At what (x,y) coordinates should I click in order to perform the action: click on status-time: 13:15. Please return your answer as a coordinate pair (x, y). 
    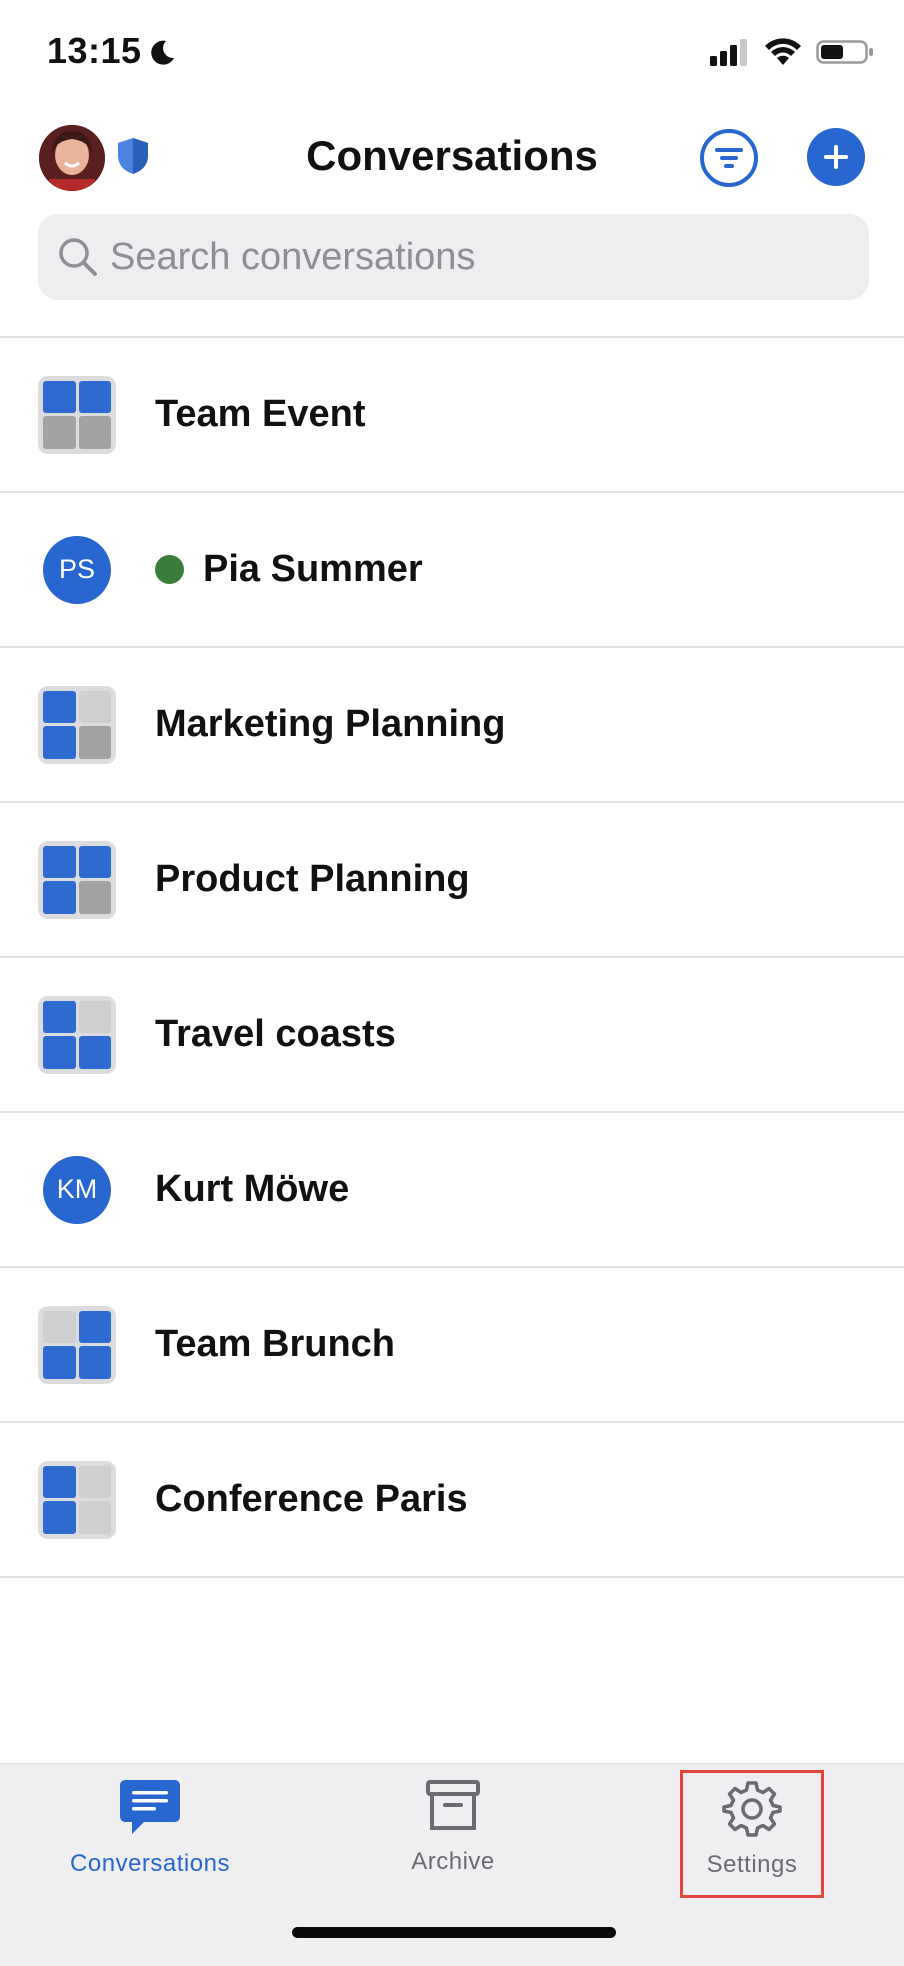
    Looking at the image, I should click on (94, 50).